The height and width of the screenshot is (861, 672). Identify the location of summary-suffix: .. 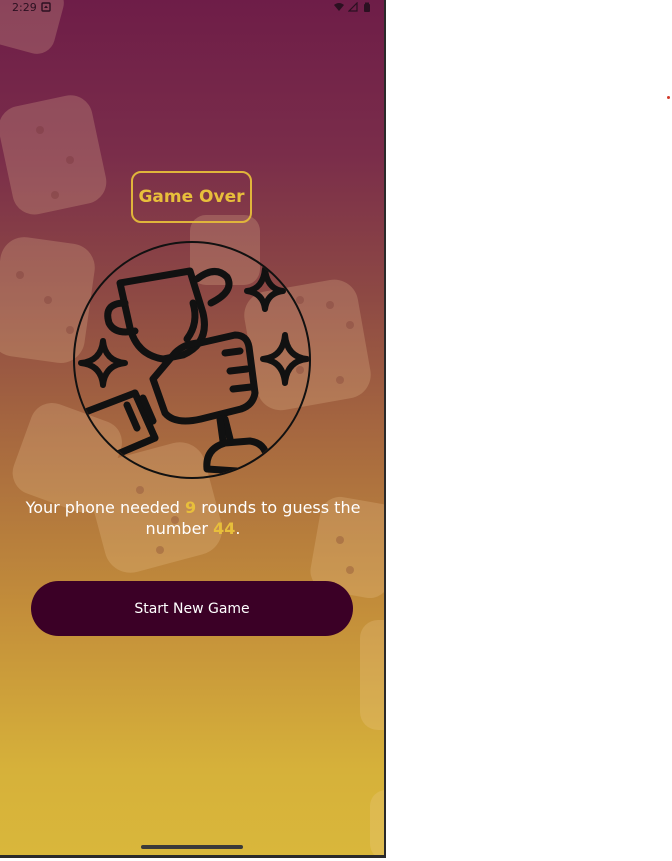
(238, 528).